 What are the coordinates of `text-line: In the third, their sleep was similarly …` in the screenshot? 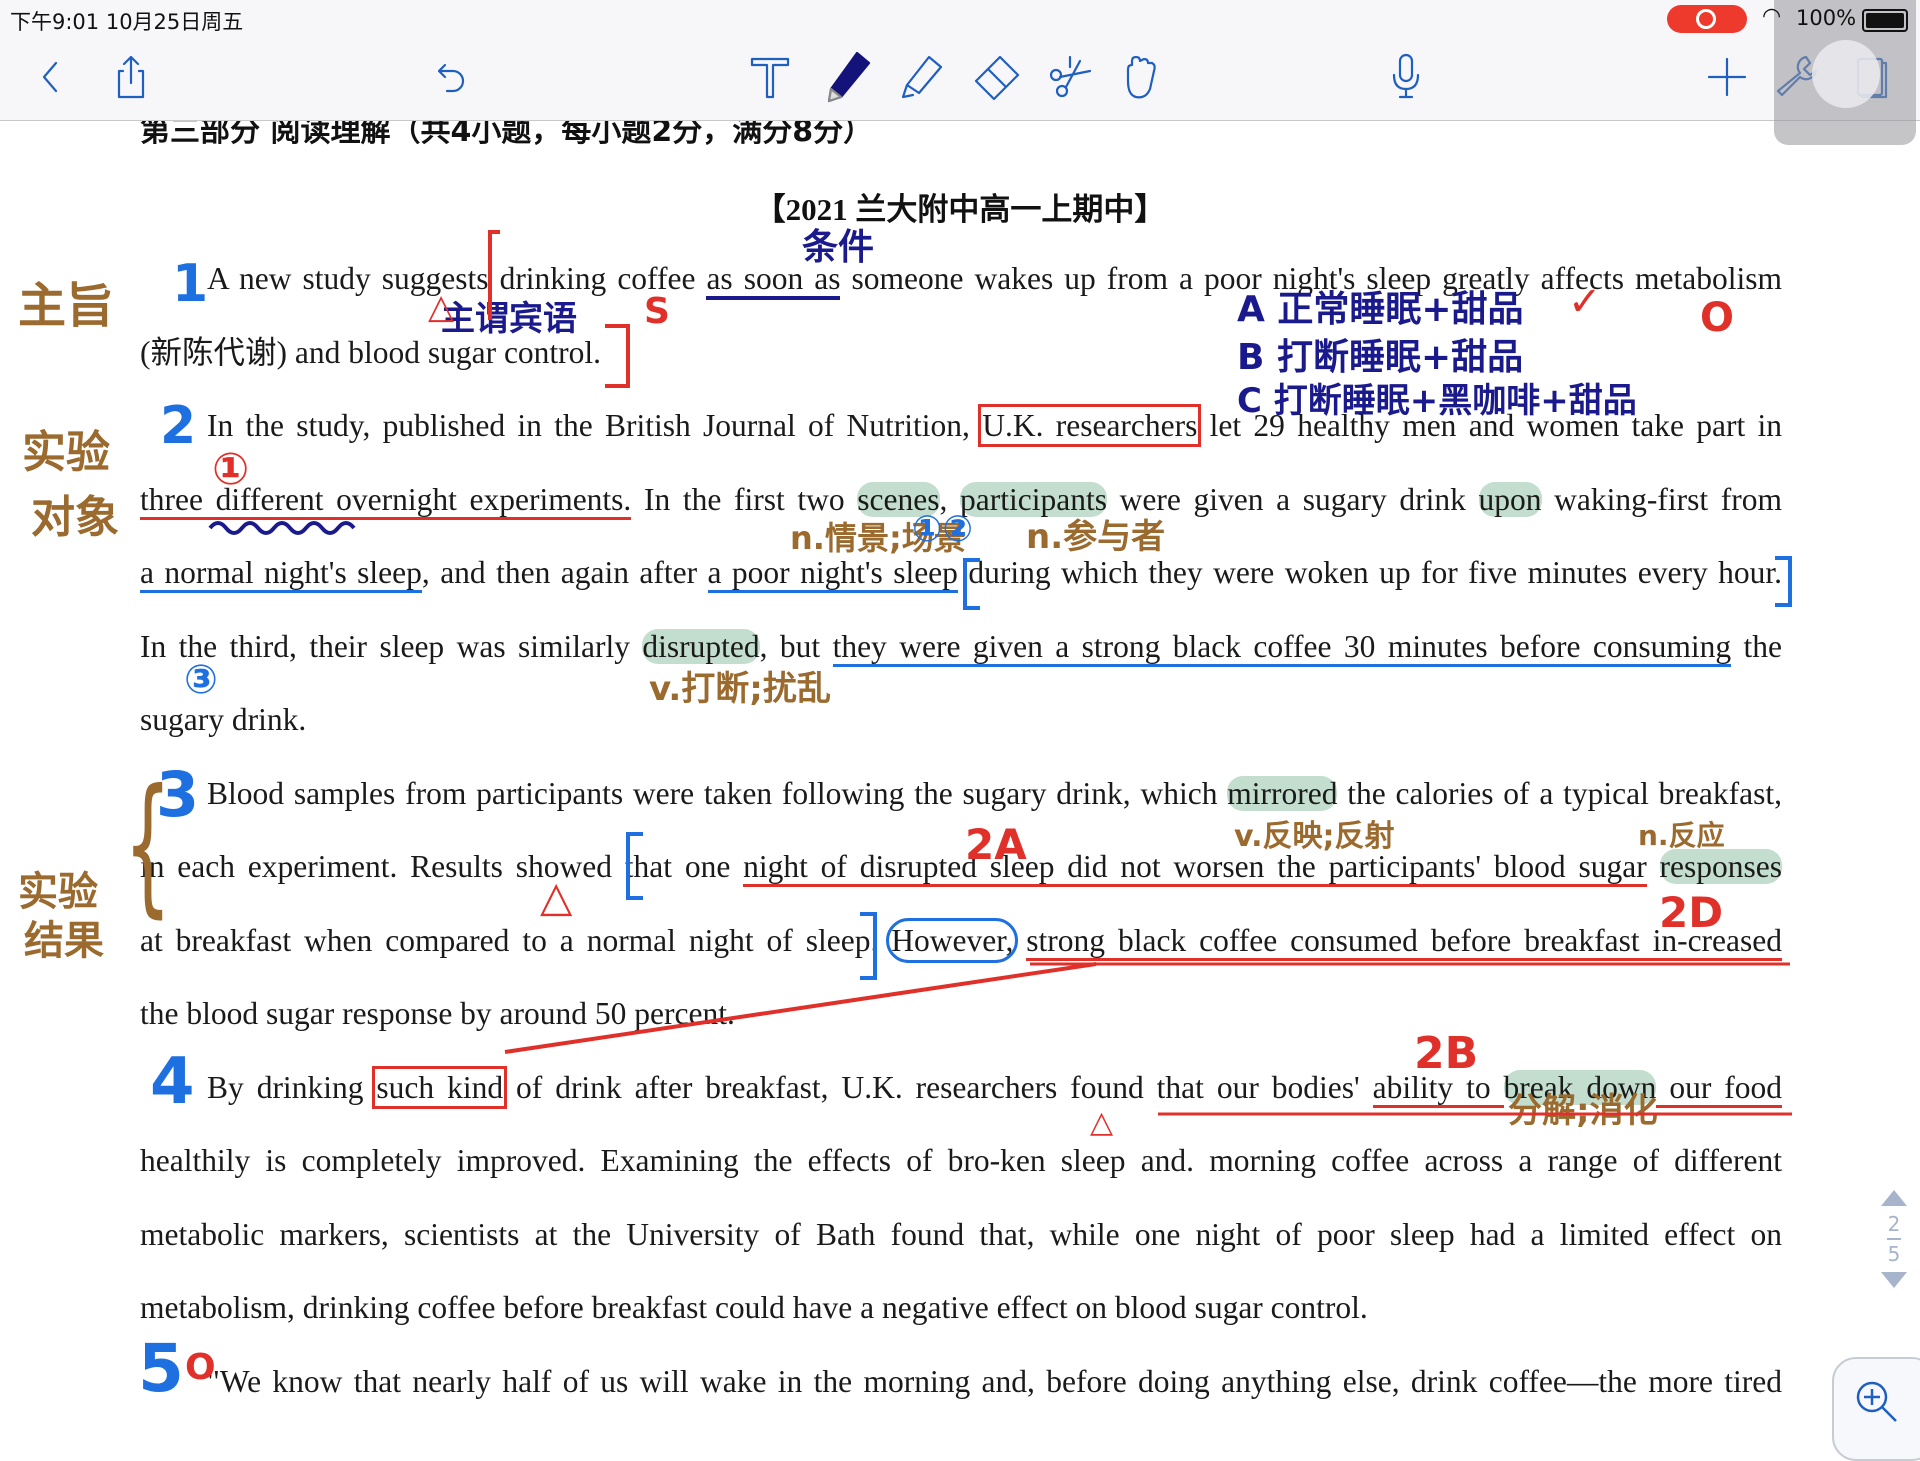 It's located at (961, 647).